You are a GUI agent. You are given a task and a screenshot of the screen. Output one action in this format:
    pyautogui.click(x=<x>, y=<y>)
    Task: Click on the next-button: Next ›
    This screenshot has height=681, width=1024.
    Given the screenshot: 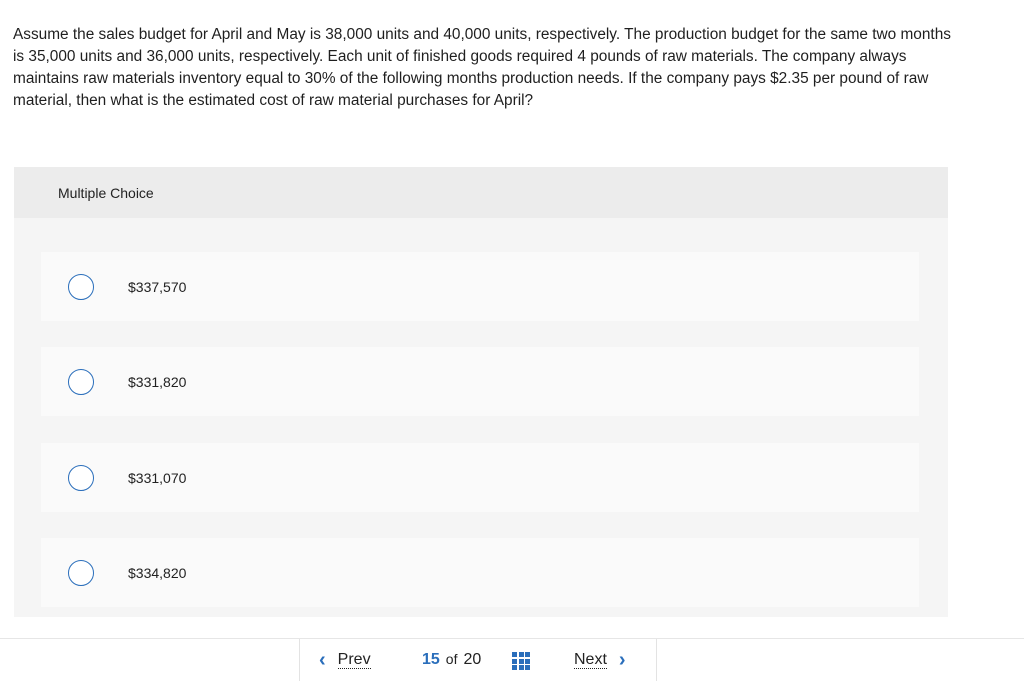 What is the action you would take?
    pyautogui.click(x=600, y=660)
    